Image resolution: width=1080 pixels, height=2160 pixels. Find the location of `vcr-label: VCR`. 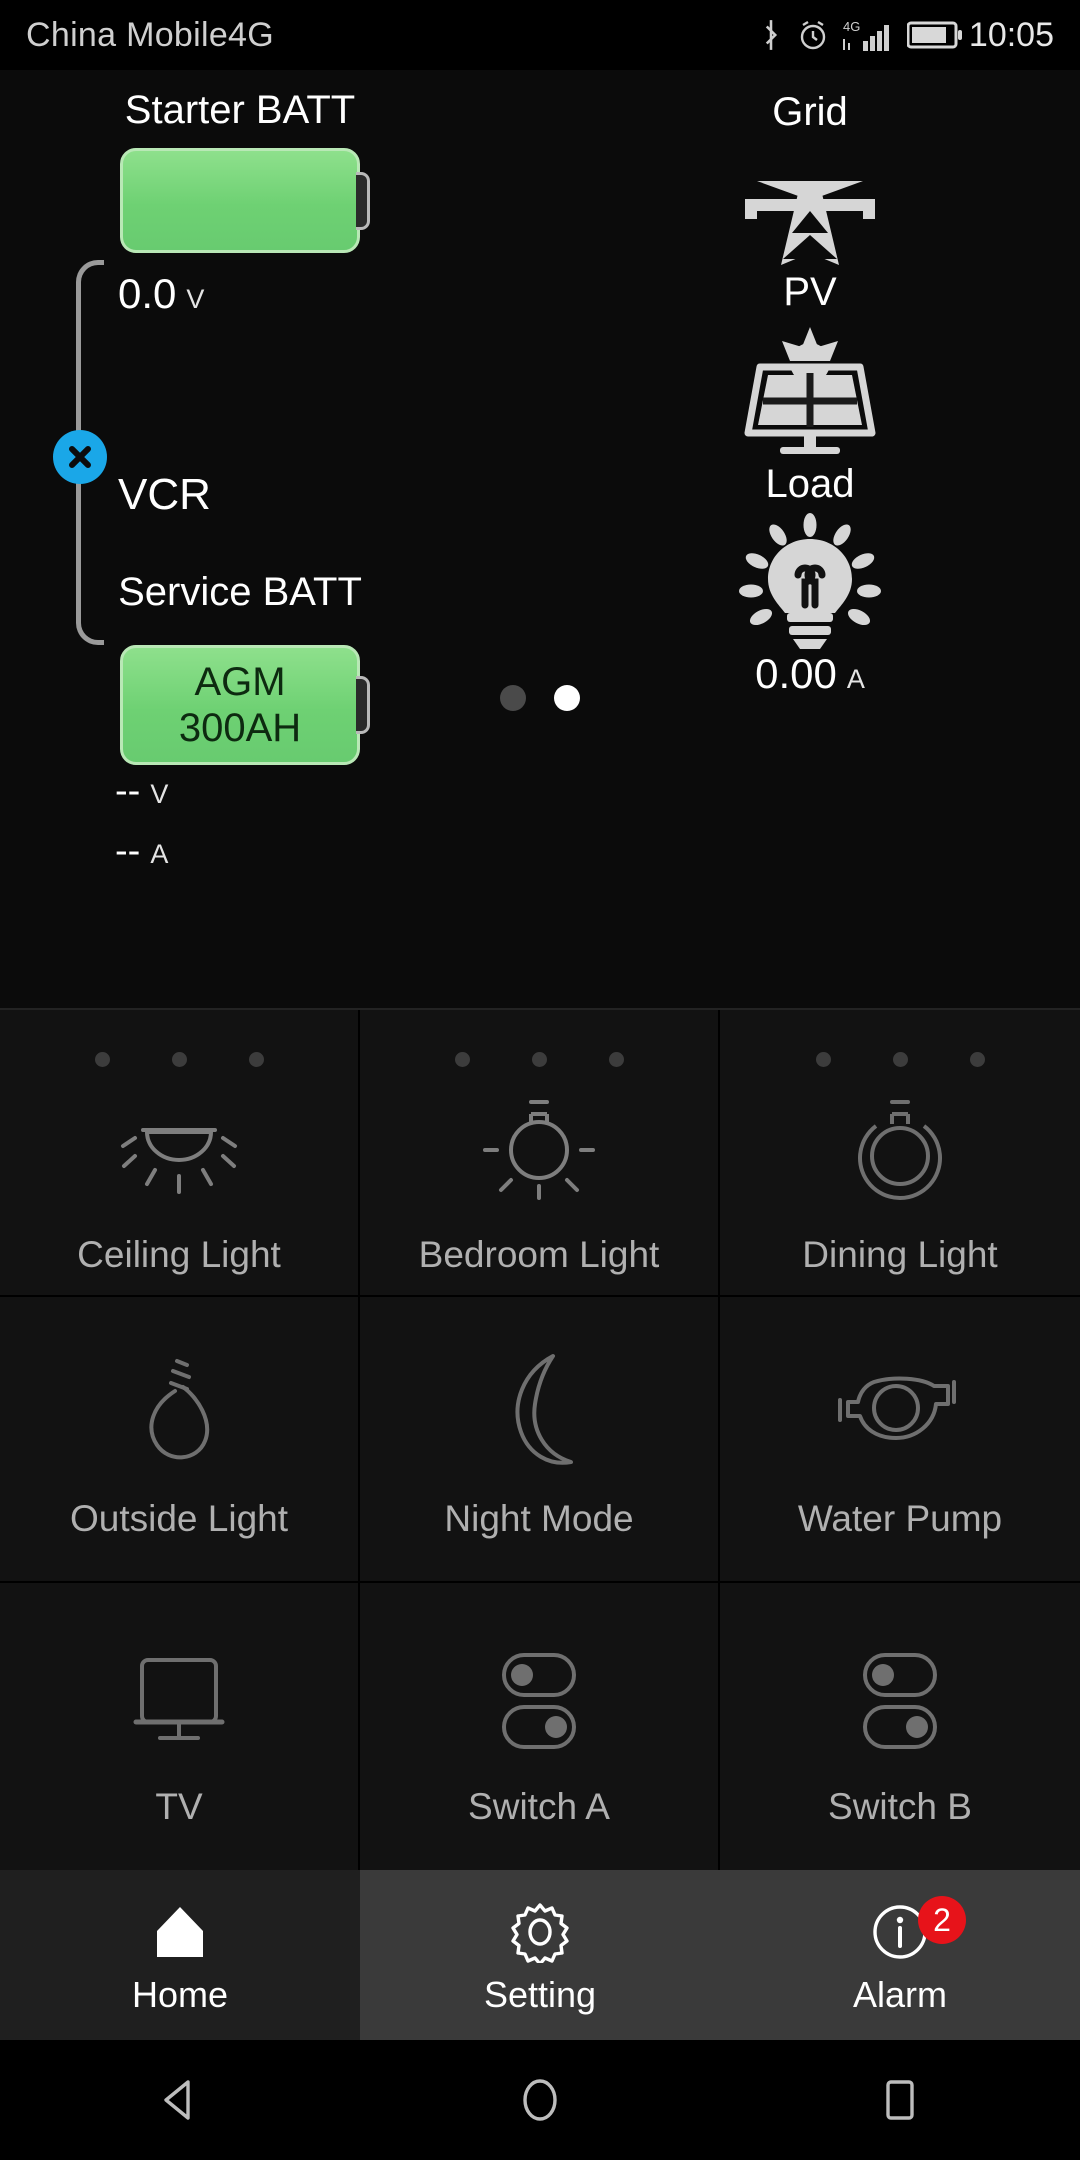

vcr-label: VCR is located at coordinates (164, 494).